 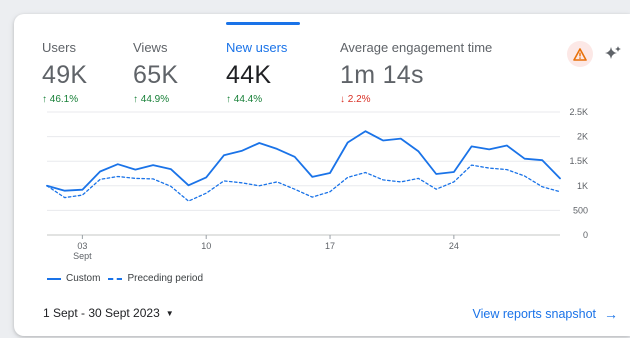 I want to click on y-tick-label: 2.5K, so click(x=578, y=112).